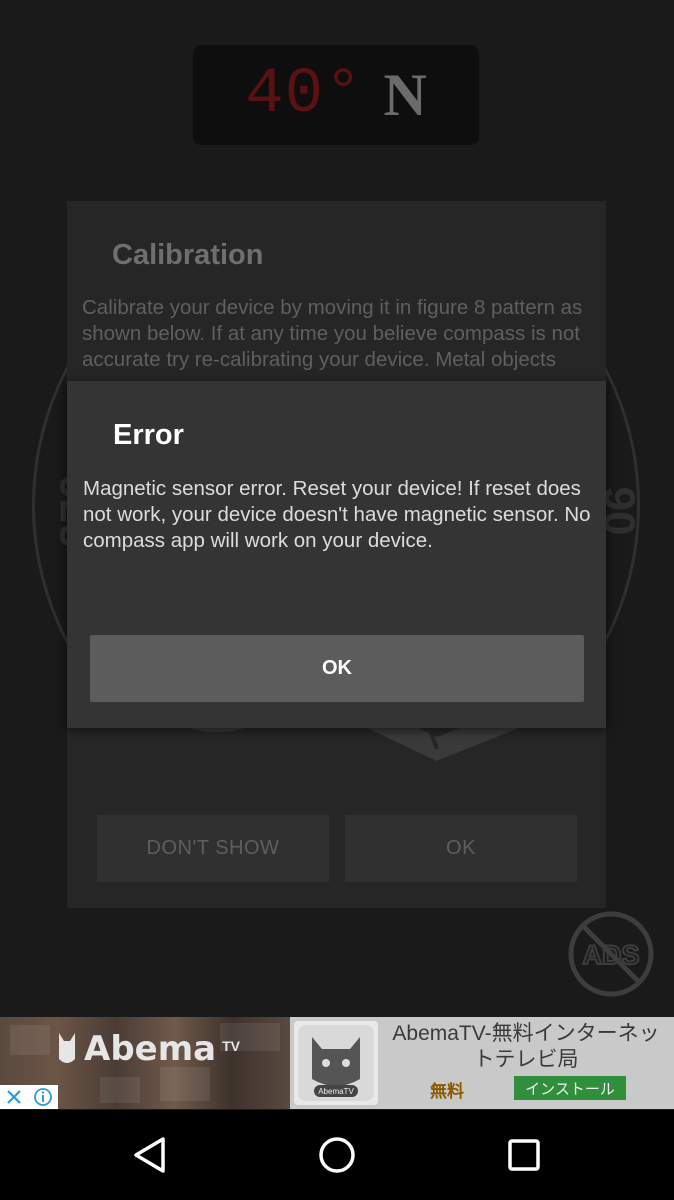 This screenshot has height=1200, width=674. I want to click on ad-brand-name: Abema, so click(150, 1049).